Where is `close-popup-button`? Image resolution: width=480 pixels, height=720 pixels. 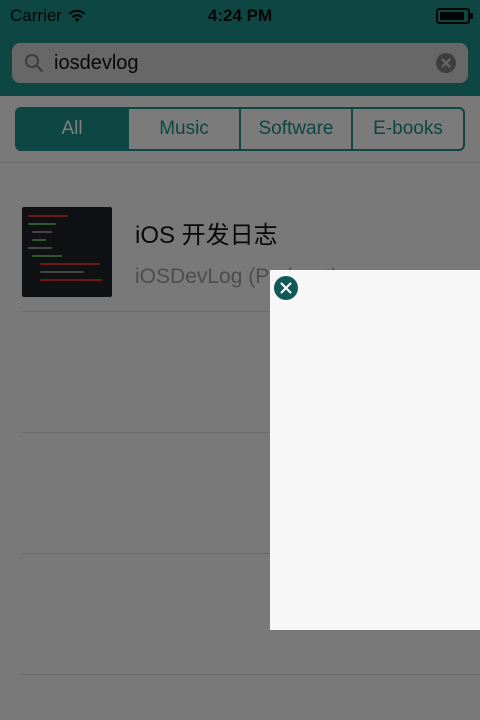
close-popup-button is located at coordinates (286, 288).